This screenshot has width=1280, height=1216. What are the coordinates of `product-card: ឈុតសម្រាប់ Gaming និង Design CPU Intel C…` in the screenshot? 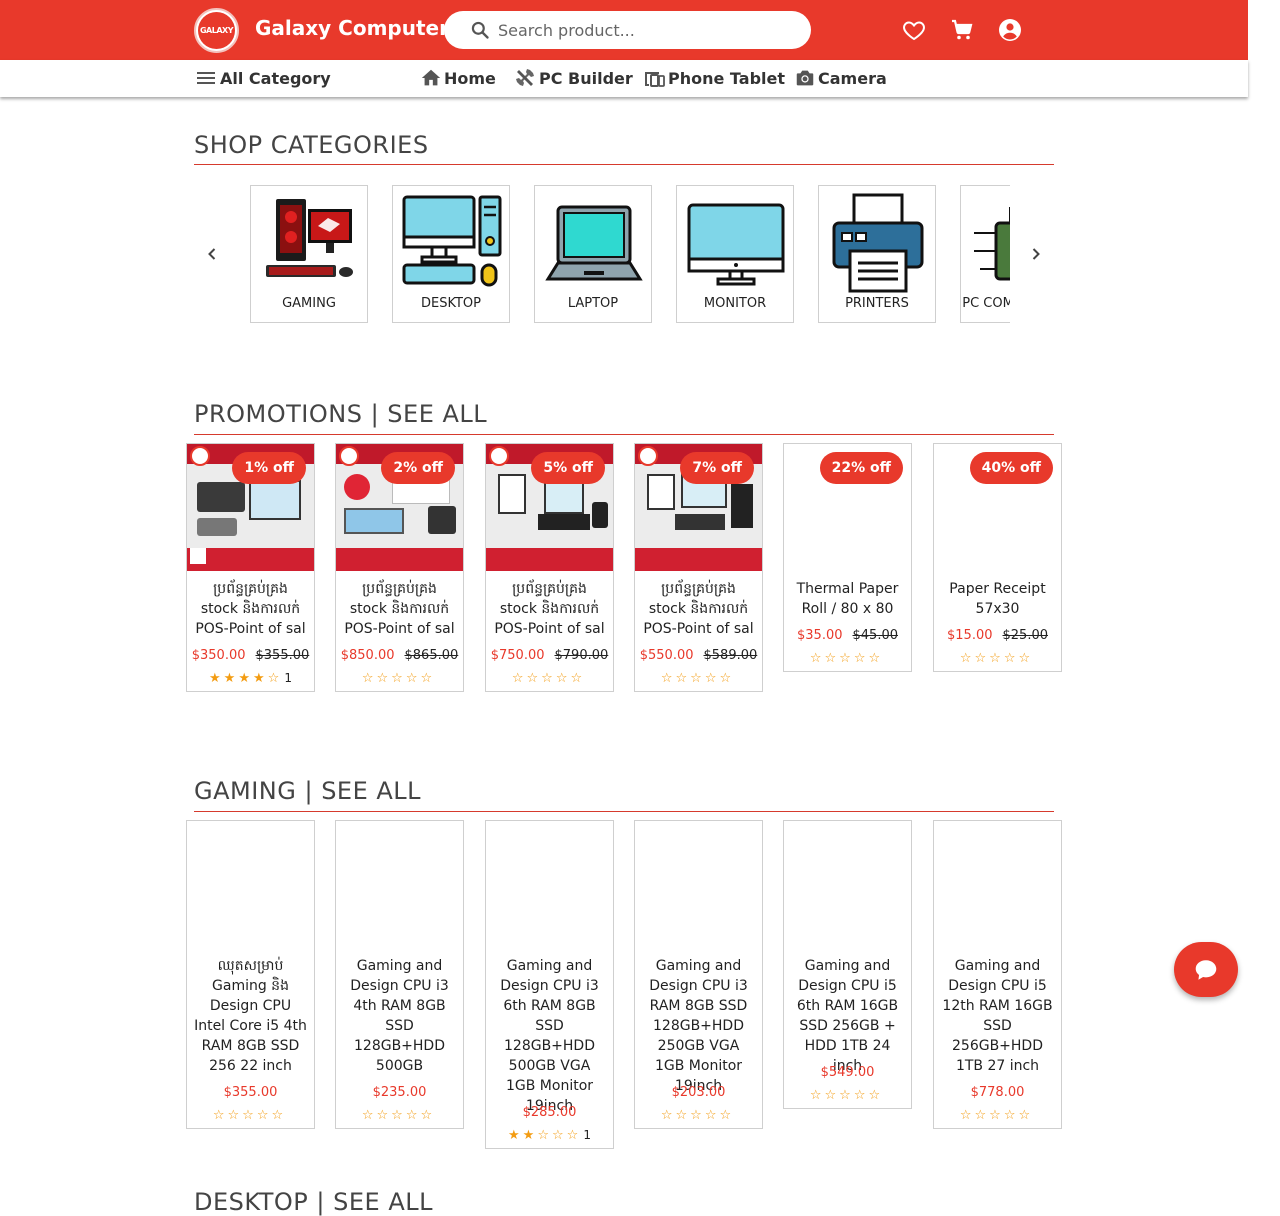 It's located at (250, 974).